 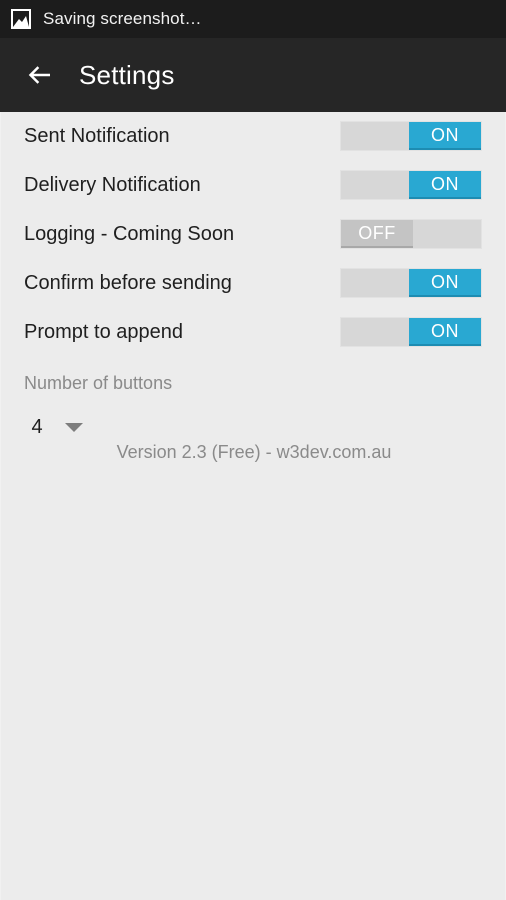 What do you see at coordinates (129, 234) in the screenshot?
I see `preference-label: Logging - Coming Soon` at bounding box center [129, 234].